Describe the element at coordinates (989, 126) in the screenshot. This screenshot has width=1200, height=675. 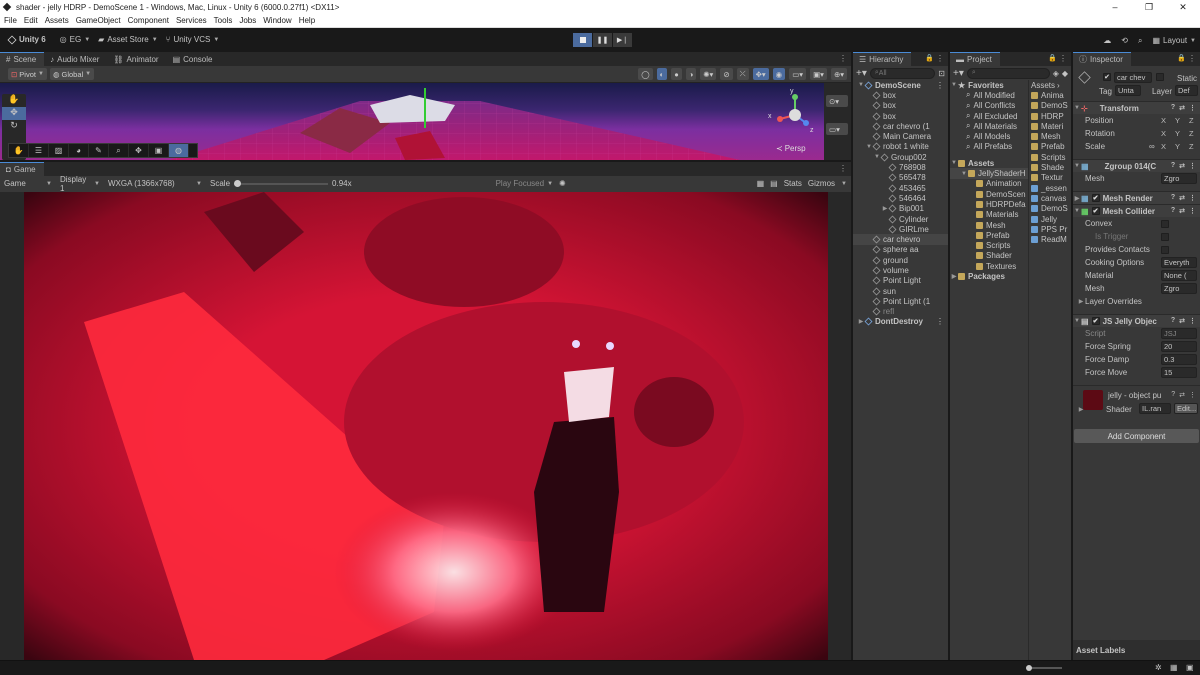
I see `favorite-item: ⌕ All Materials` at that location.